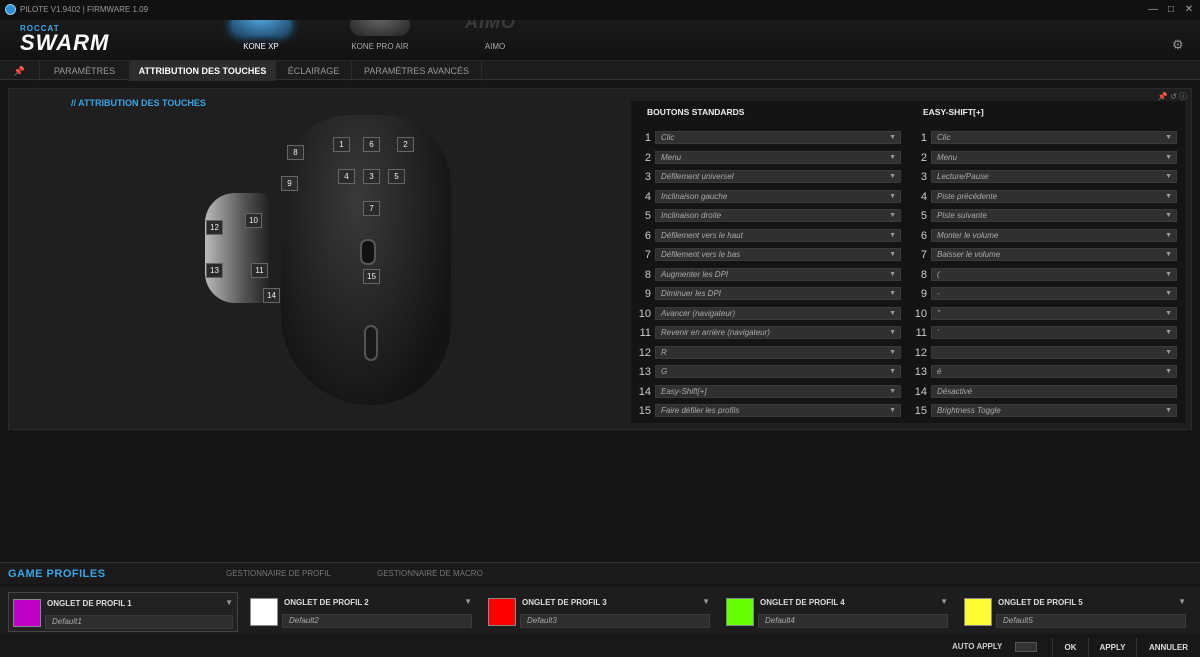  I want to click on standard-dropdown: Défilement vers le bas ▼, so click(778, 254).